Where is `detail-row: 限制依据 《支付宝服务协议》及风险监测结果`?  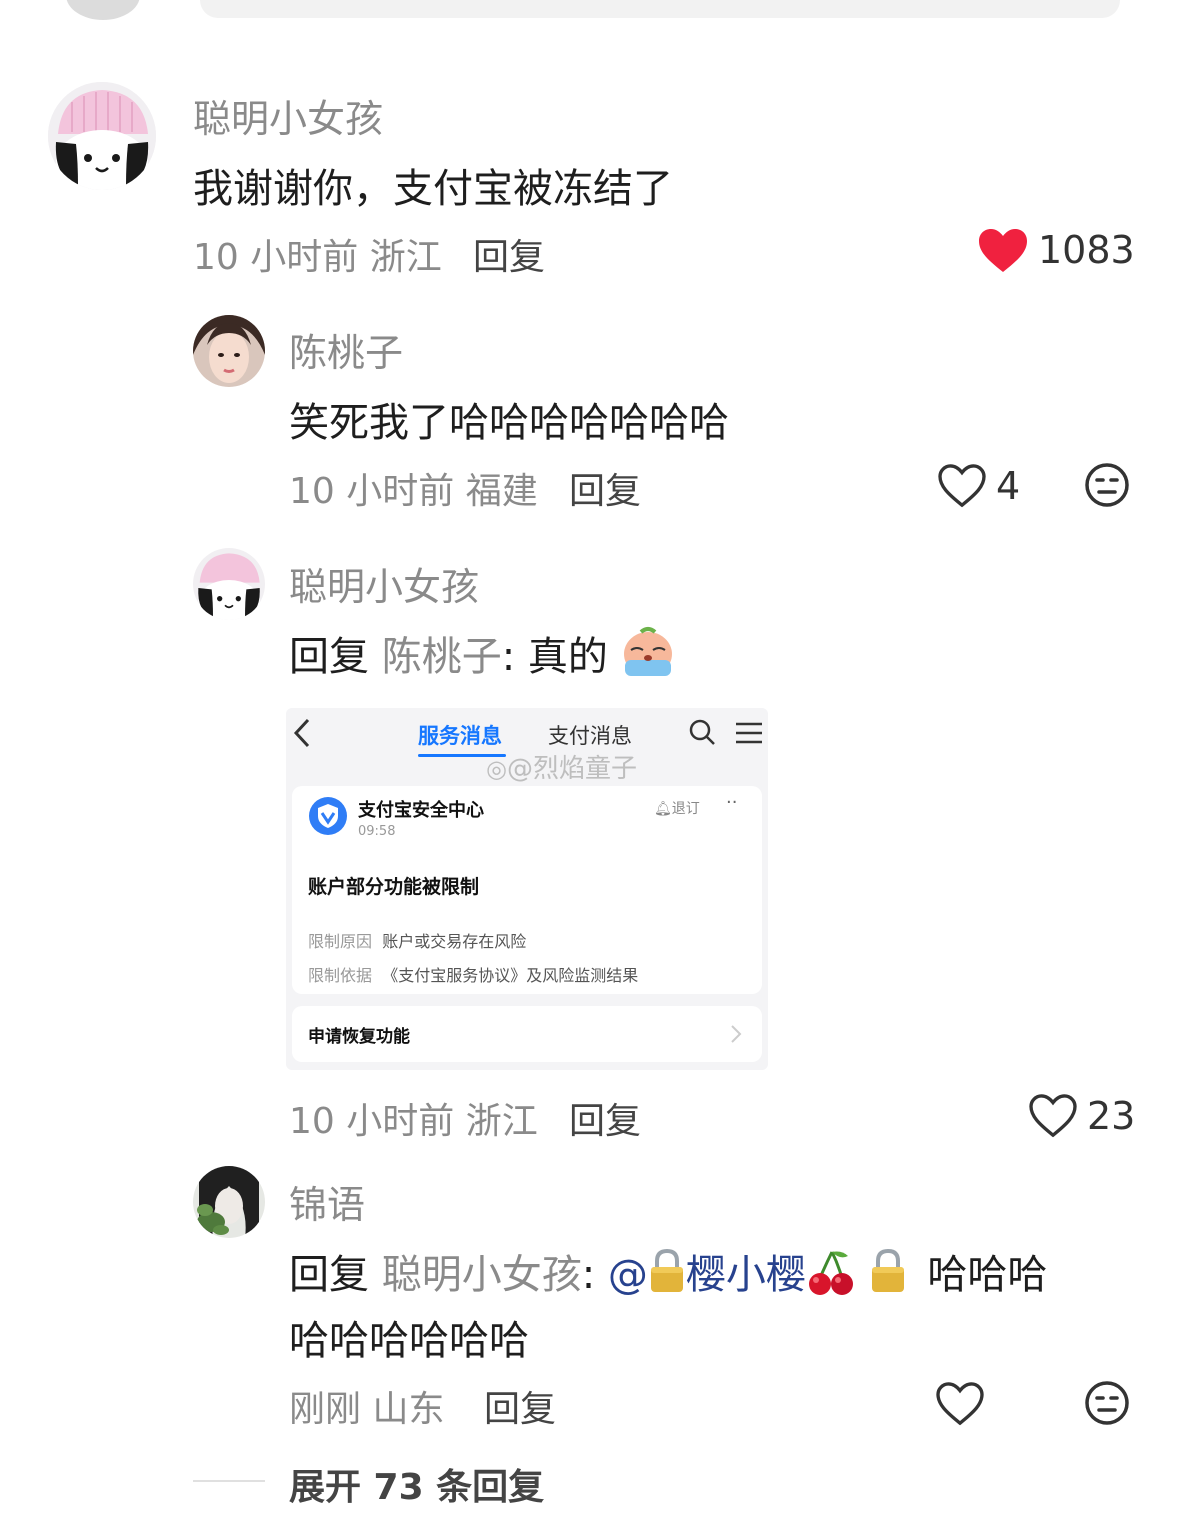 detail-row: 限制依据 《支付宝服务协议》及风险监测结果 is located at coordinates (473, 975).